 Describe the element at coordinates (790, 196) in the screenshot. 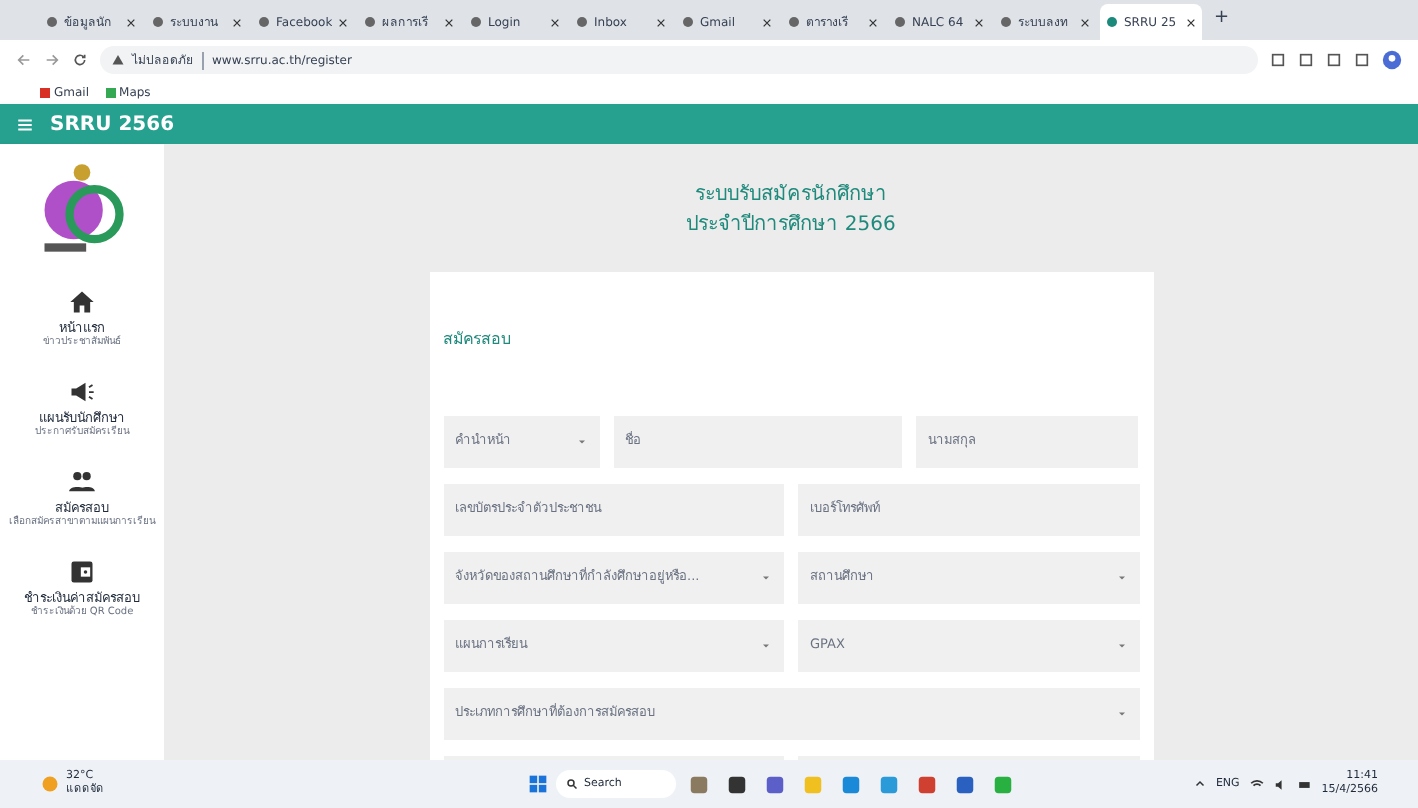

I see `page-heading: ระบบรับสมัครนักศึกษา` at that location.